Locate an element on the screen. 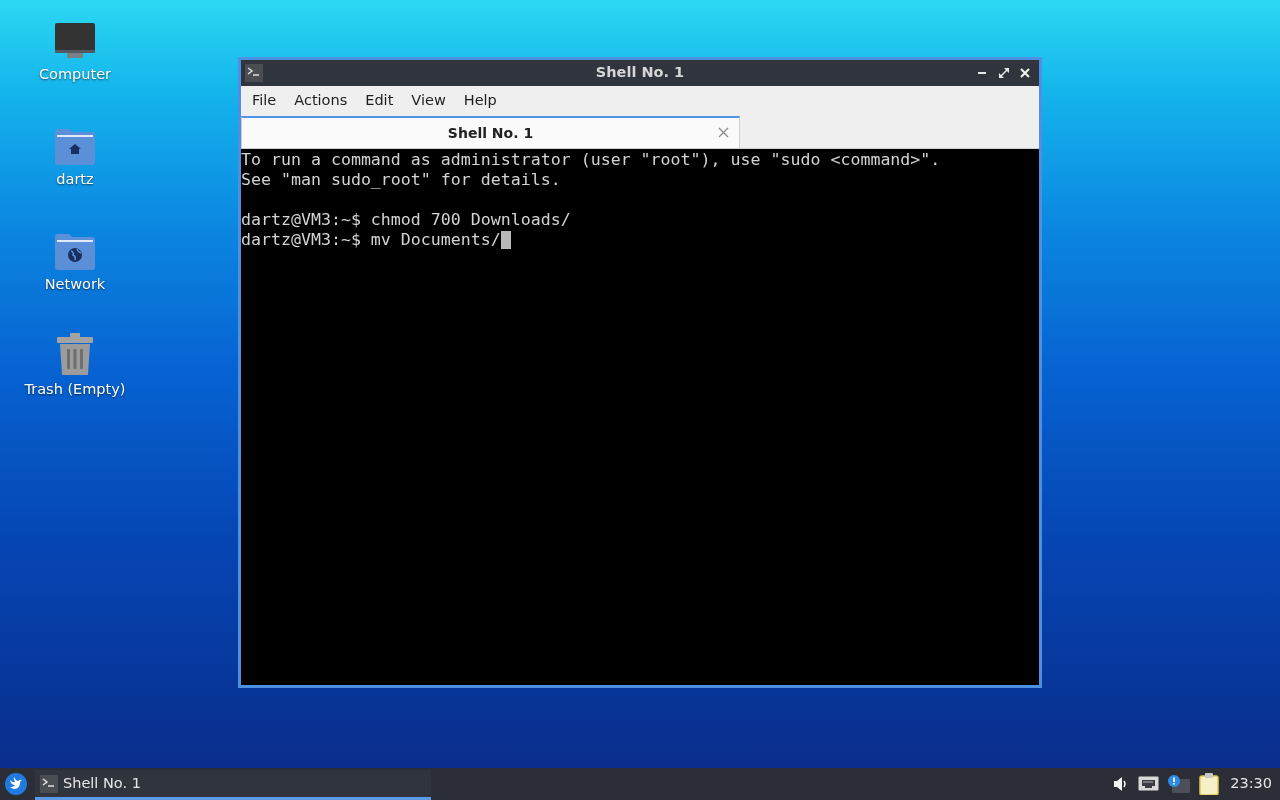 The image size is (1280, 800). terminal-line: To run a command as administrator (user "root"), use "sudo <command>". is located at coordinates (591, 160).